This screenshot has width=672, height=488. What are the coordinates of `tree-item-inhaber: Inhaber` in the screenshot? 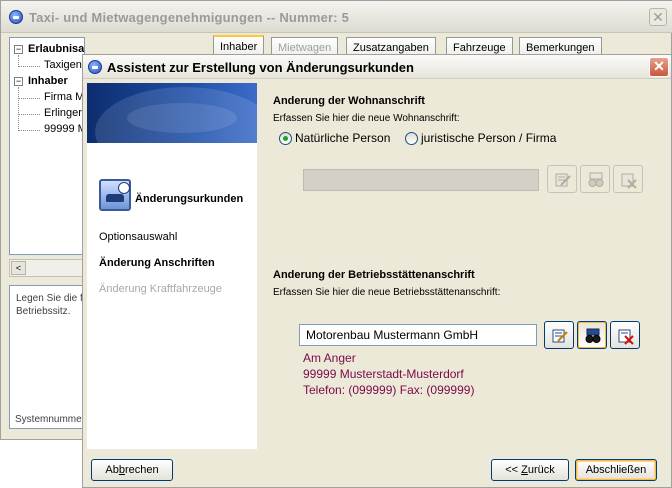 It's located at (48, 81).